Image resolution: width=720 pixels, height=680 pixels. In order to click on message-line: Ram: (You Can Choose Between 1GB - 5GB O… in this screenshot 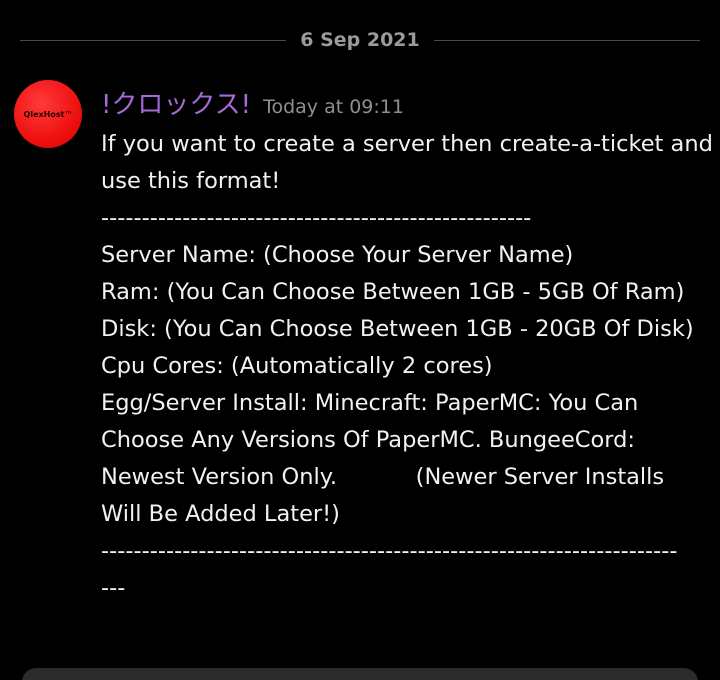, I will do `click(393, 292)`.